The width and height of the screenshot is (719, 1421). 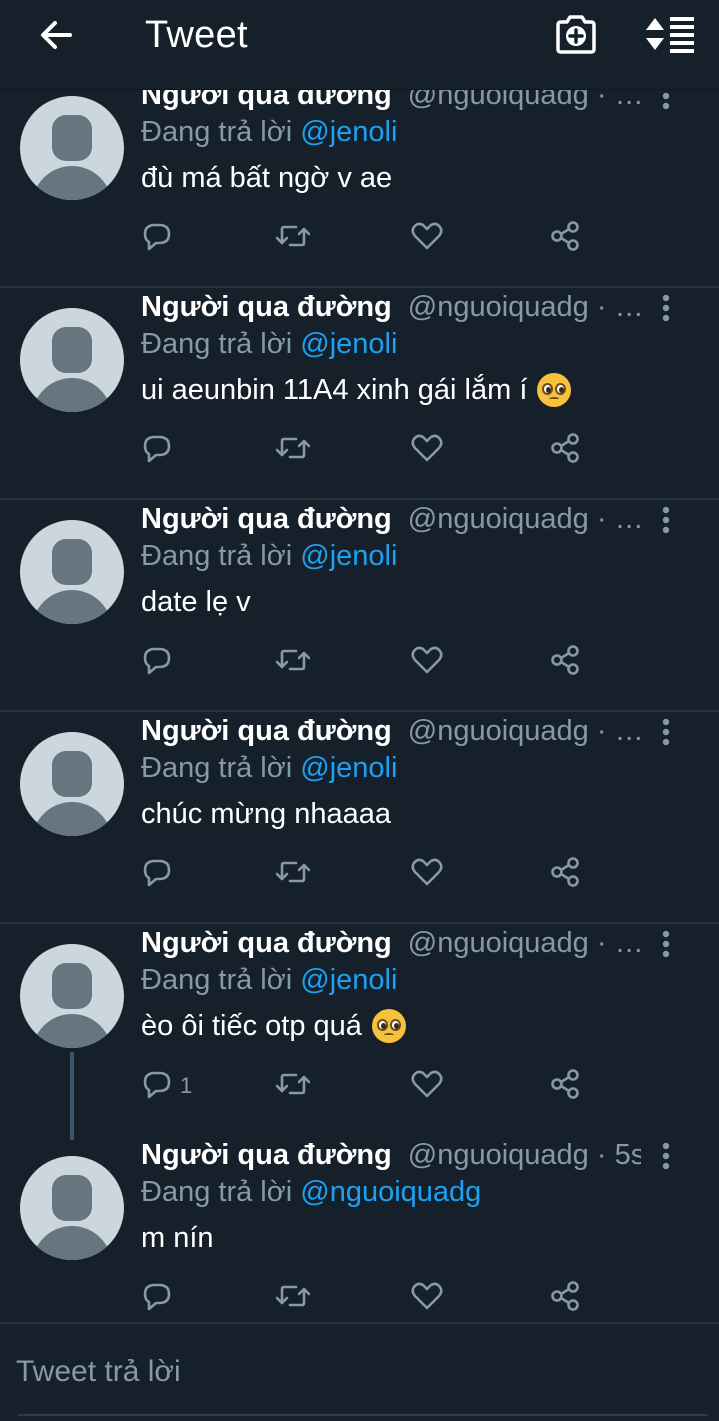 I want to click on tweet-text-content: chúc mừng nhaaaa, so click(x=266, y=814).